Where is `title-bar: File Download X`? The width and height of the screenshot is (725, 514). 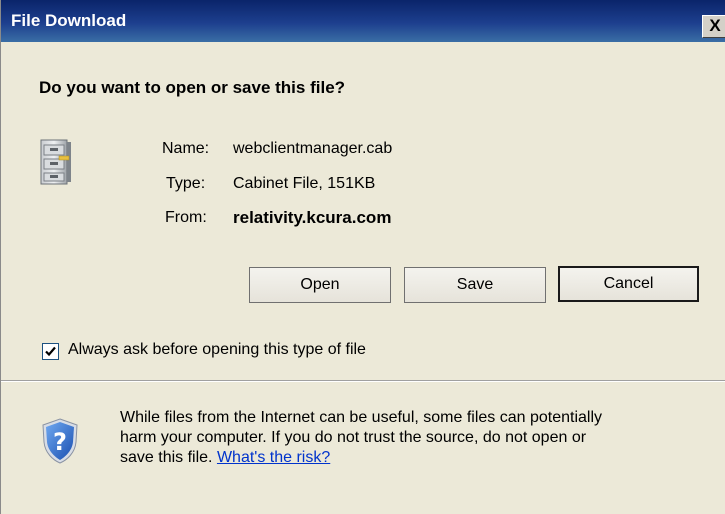
title-bar: File Download X is located at coordinates (363, 21).